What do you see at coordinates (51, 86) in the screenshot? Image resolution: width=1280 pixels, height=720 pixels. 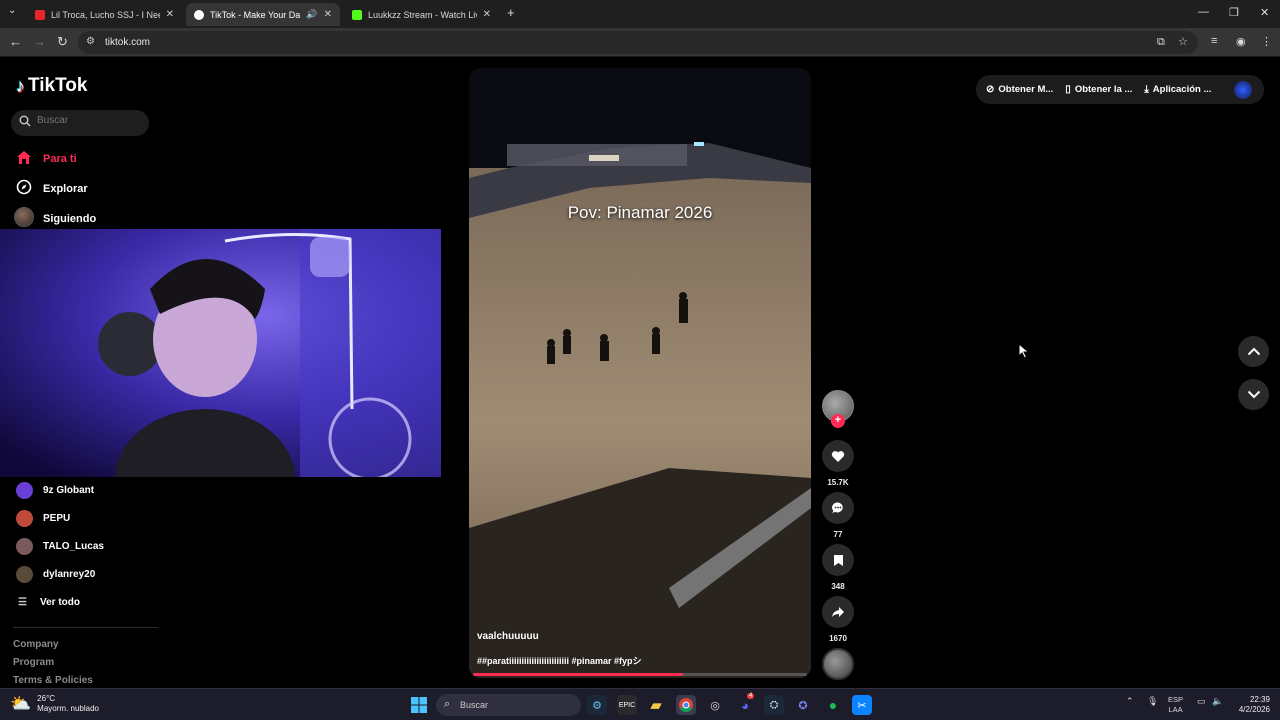 I see `tiktok-logo: ♪ TikTok` at bounding box center [51, 86].